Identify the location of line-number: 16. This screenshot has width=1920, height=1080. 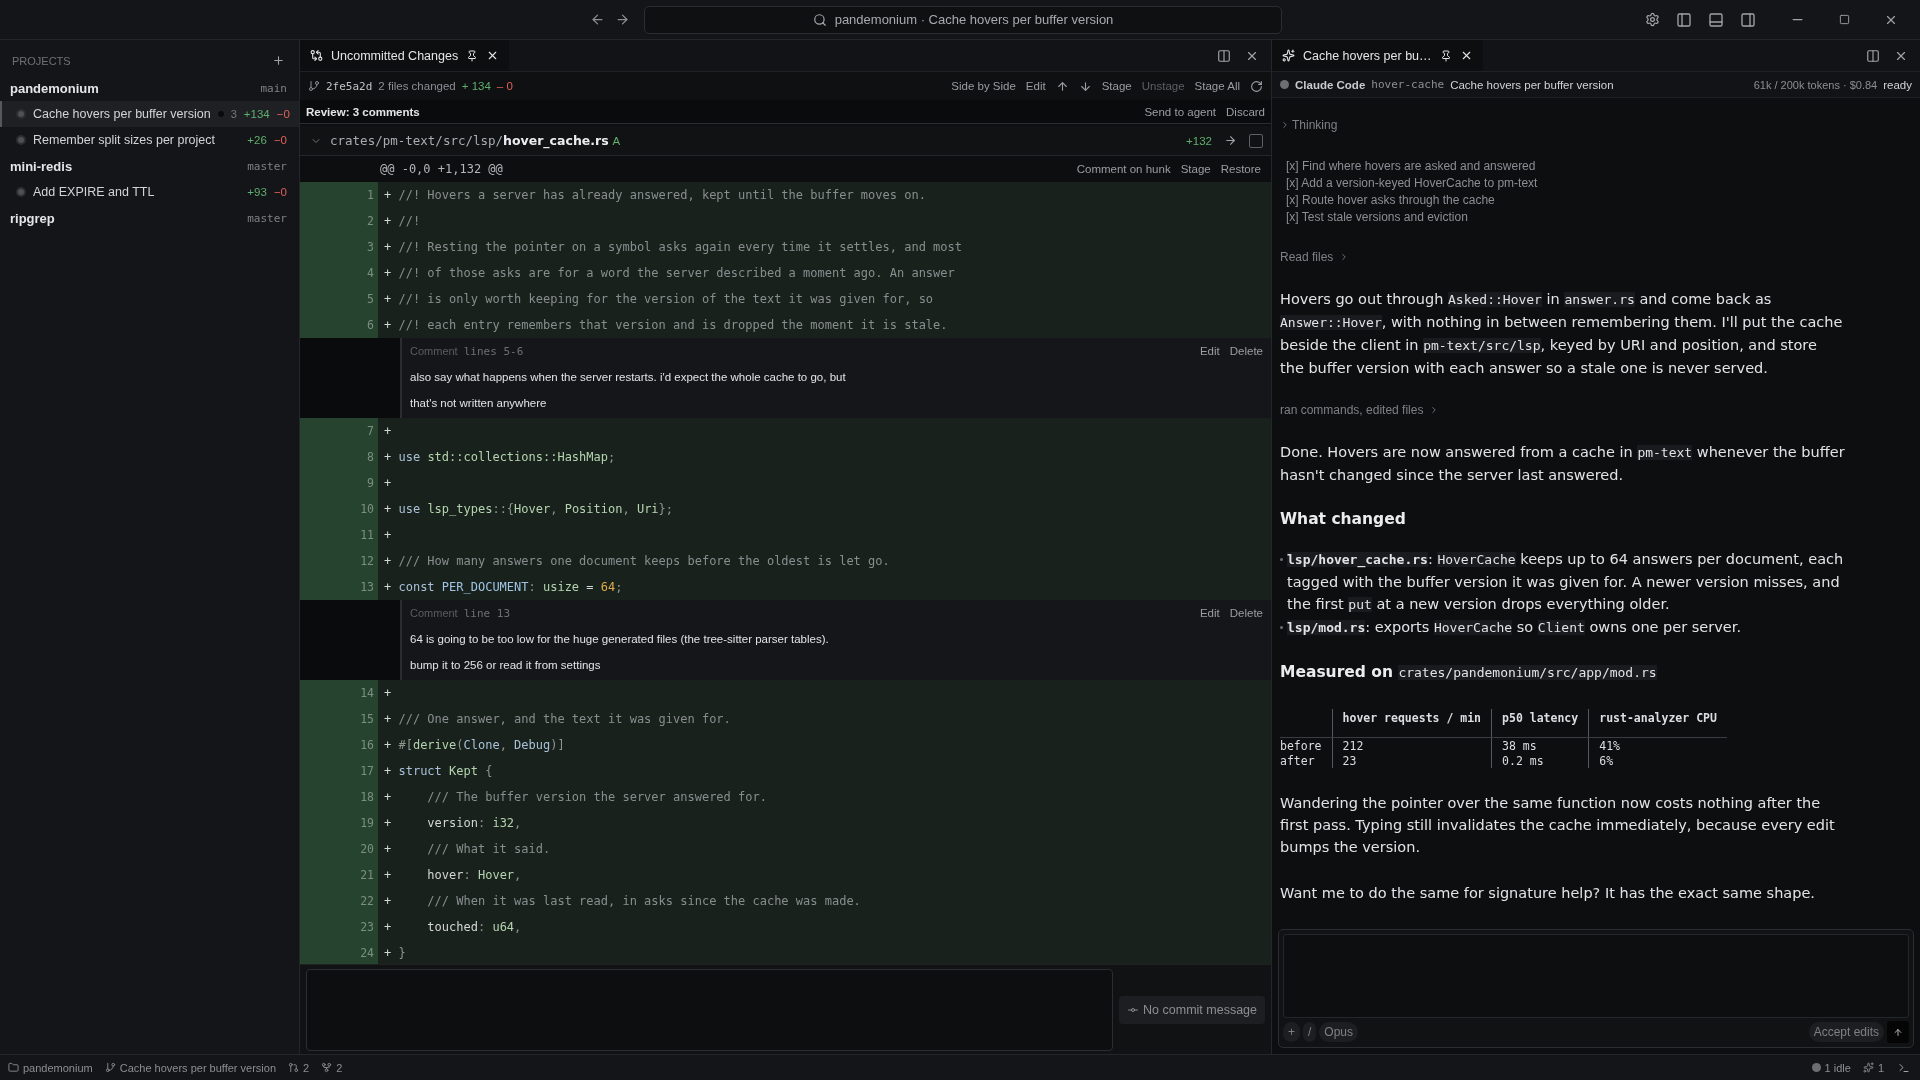
(339, 745).